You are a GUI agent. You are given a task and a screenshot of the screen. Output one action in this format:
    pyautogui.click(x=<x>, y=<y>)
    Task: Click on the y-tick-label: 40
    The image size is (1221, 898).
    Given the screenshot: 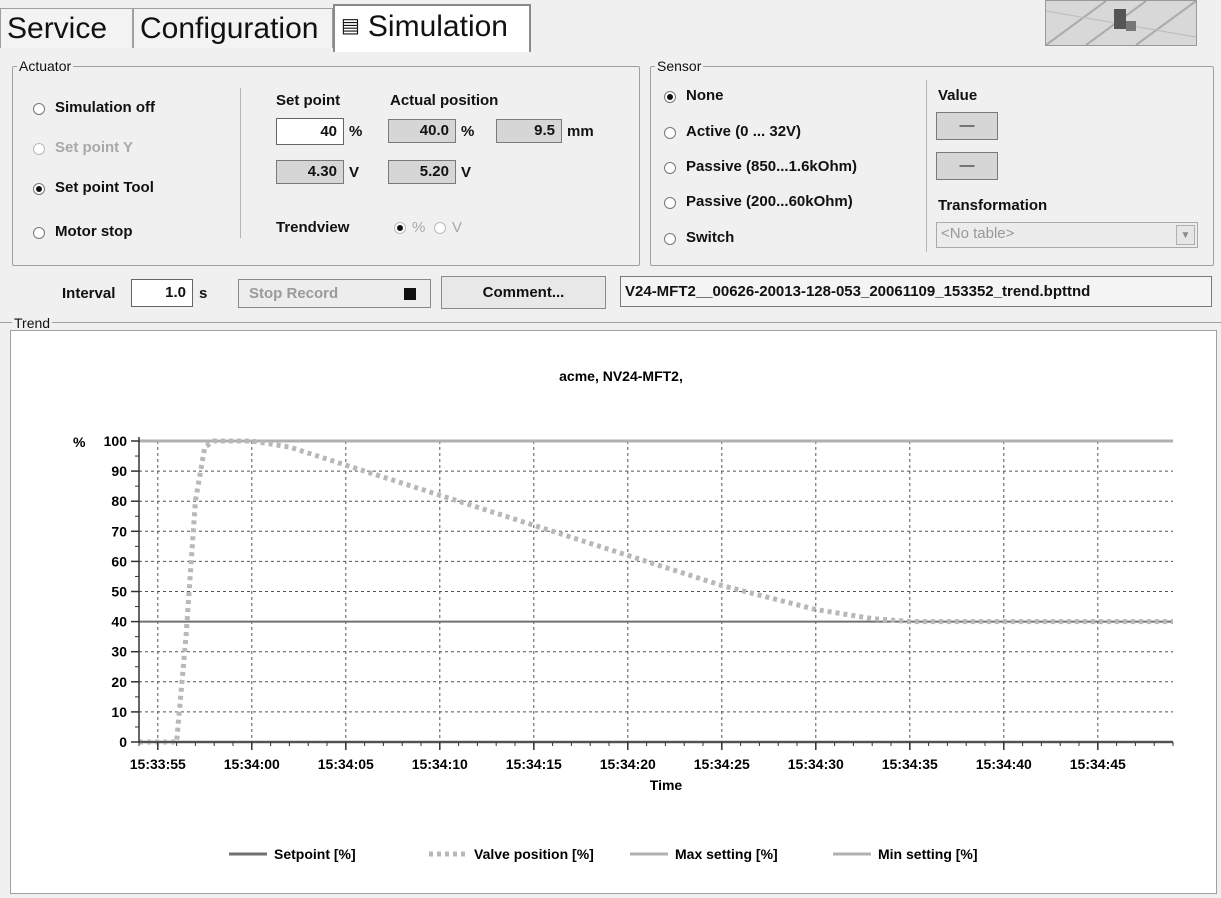 What is the action you would take?
    pyautogui.click(x=119, y=622)
    